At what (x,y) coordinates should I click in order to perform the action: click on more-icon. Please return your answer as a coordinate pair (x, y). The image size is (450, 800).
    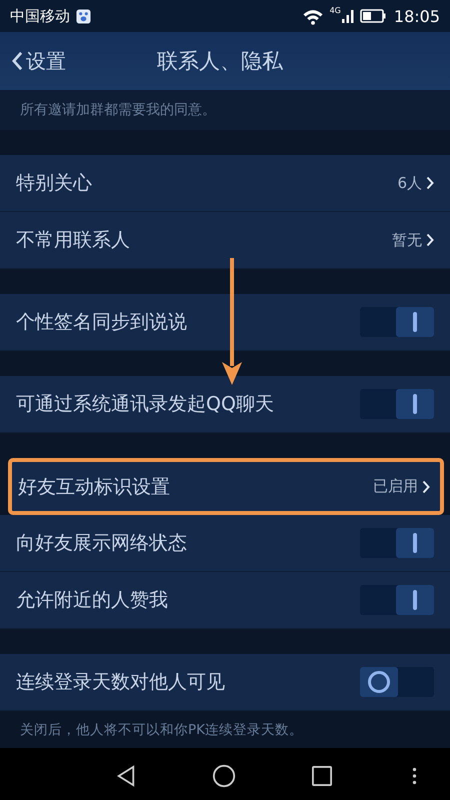
    Looking at the image, I should click on (414, 775).